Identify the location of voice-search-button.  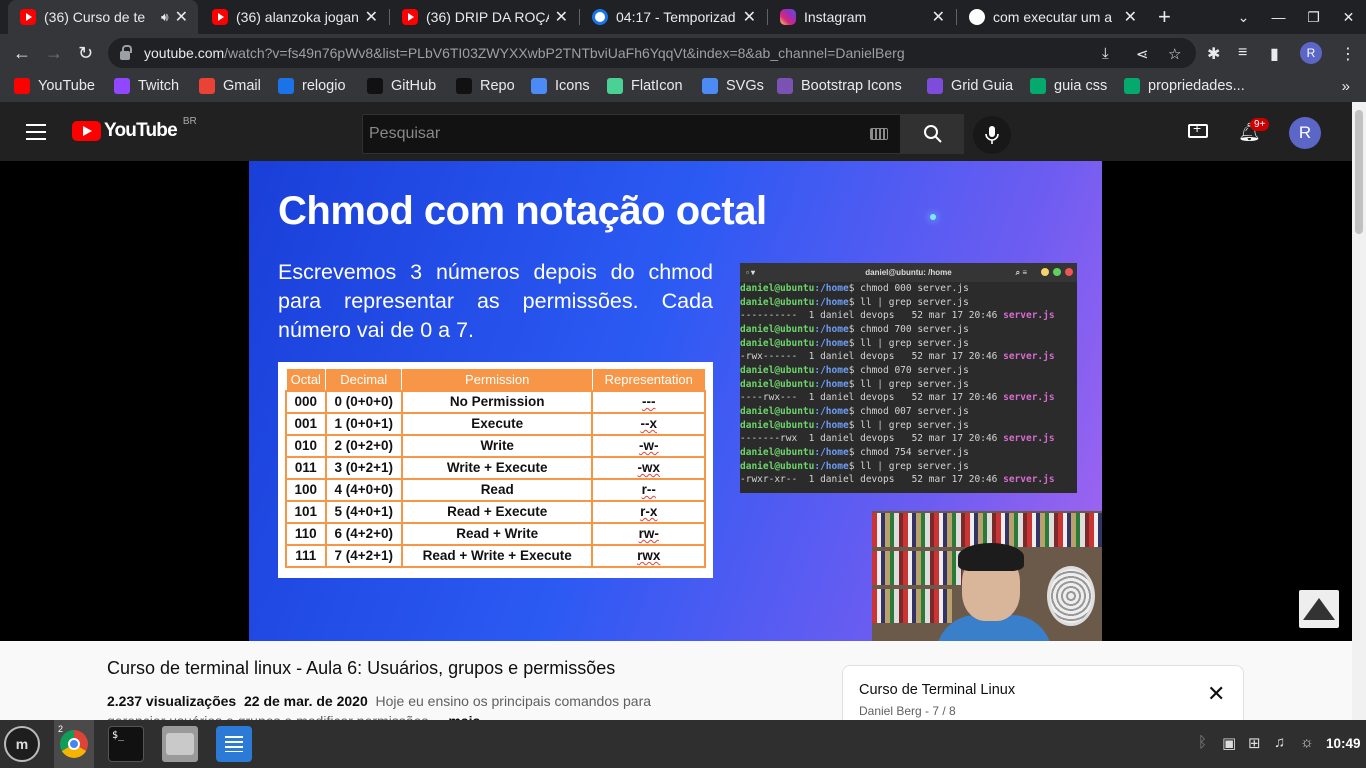
(992, 135).